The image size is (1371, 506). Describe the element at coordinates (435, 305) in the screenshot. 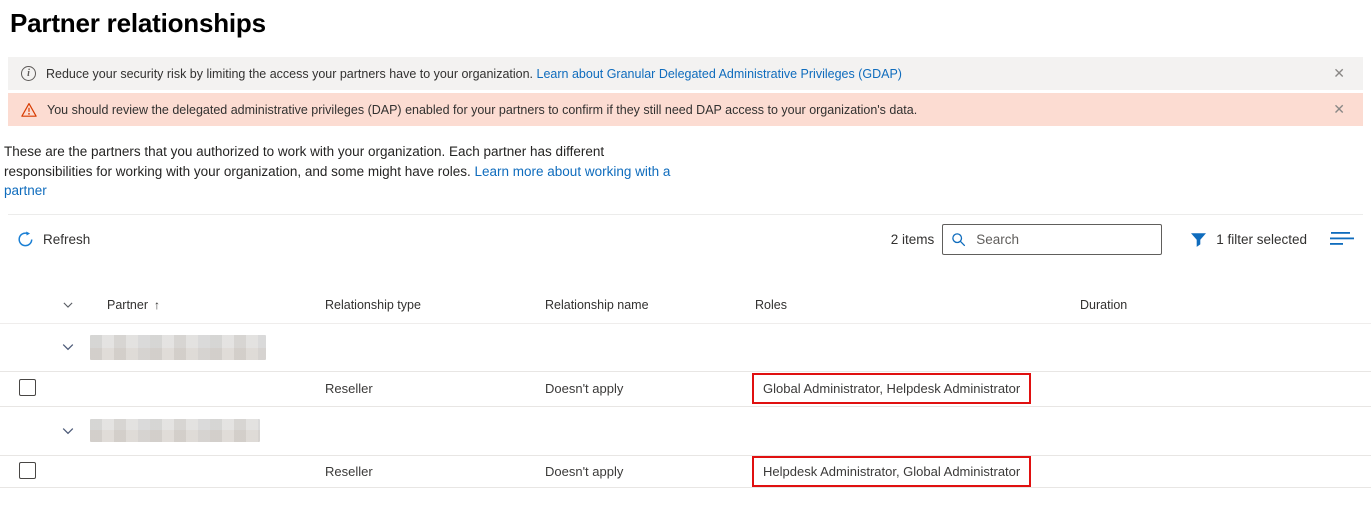

I see `column-header-relationship-type: Relationship type` at that location.